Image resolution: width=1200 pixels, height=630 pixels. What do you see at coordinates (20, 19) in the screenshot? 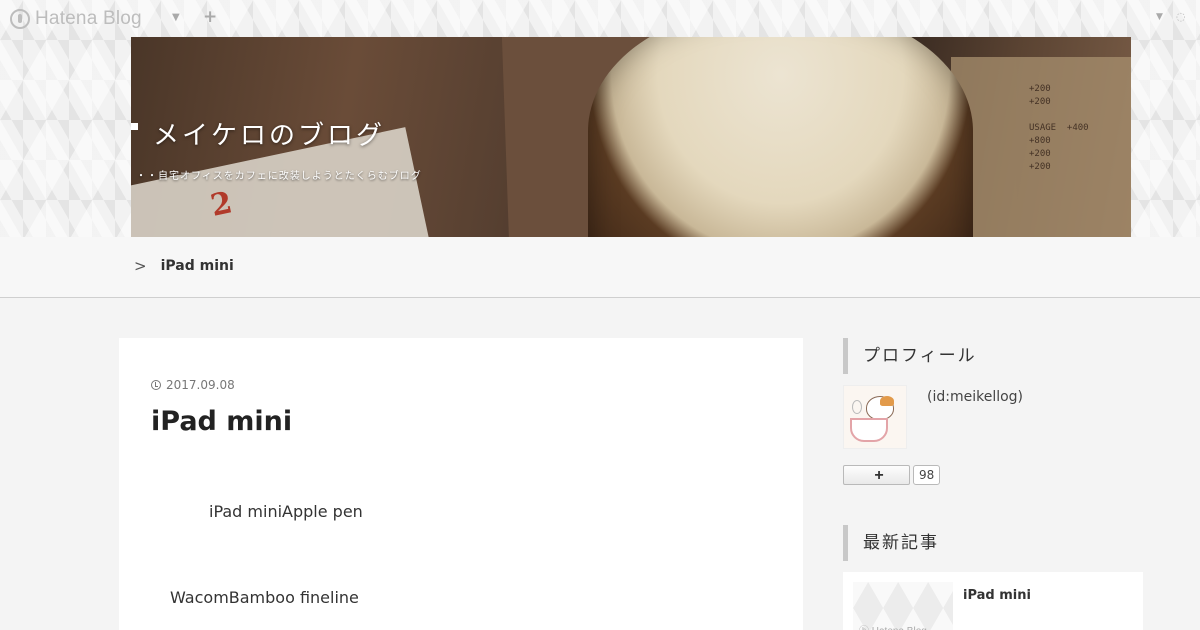
I see `hatena-logo-icon` at bounding box center [20, 19].